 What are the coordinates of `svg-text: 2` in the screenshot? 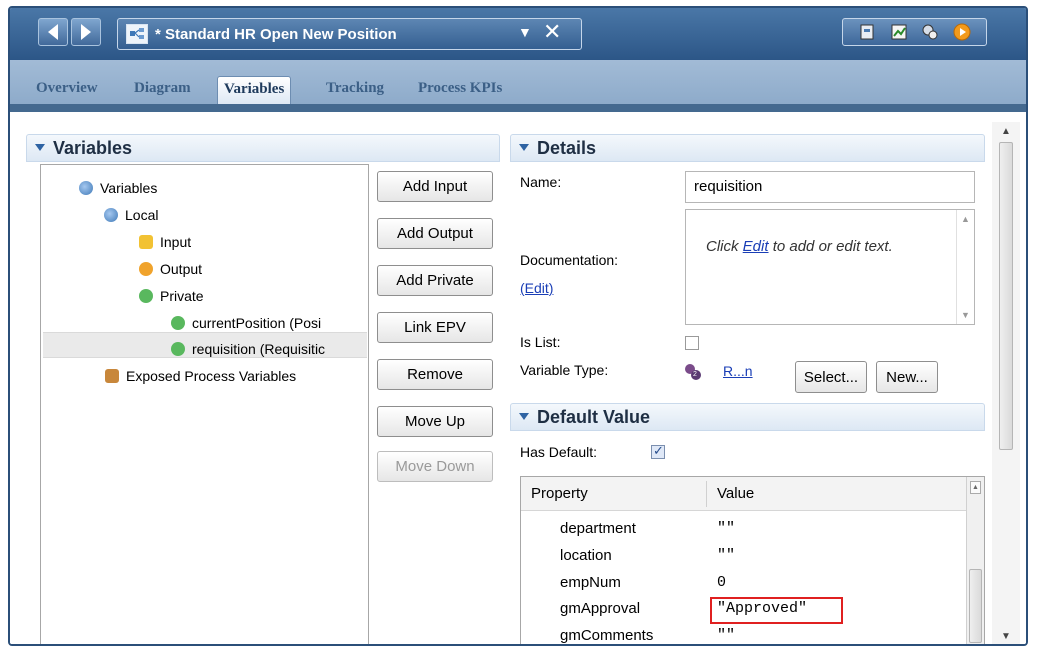 It's located at (695, 374).